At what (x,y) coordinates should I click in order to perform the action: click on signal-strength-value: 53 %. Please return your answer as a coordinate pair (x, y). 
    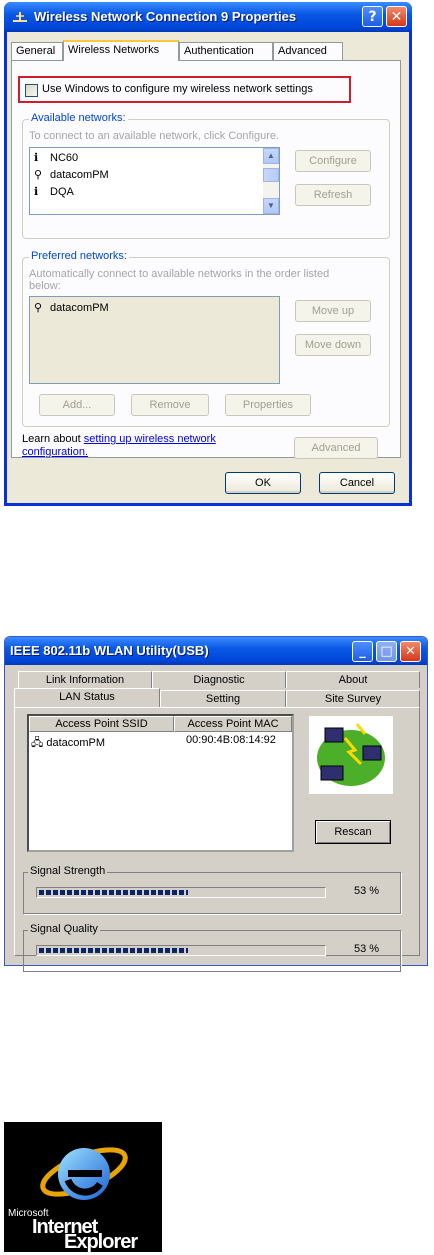
    Looking at the image, I should click on (367, 891).